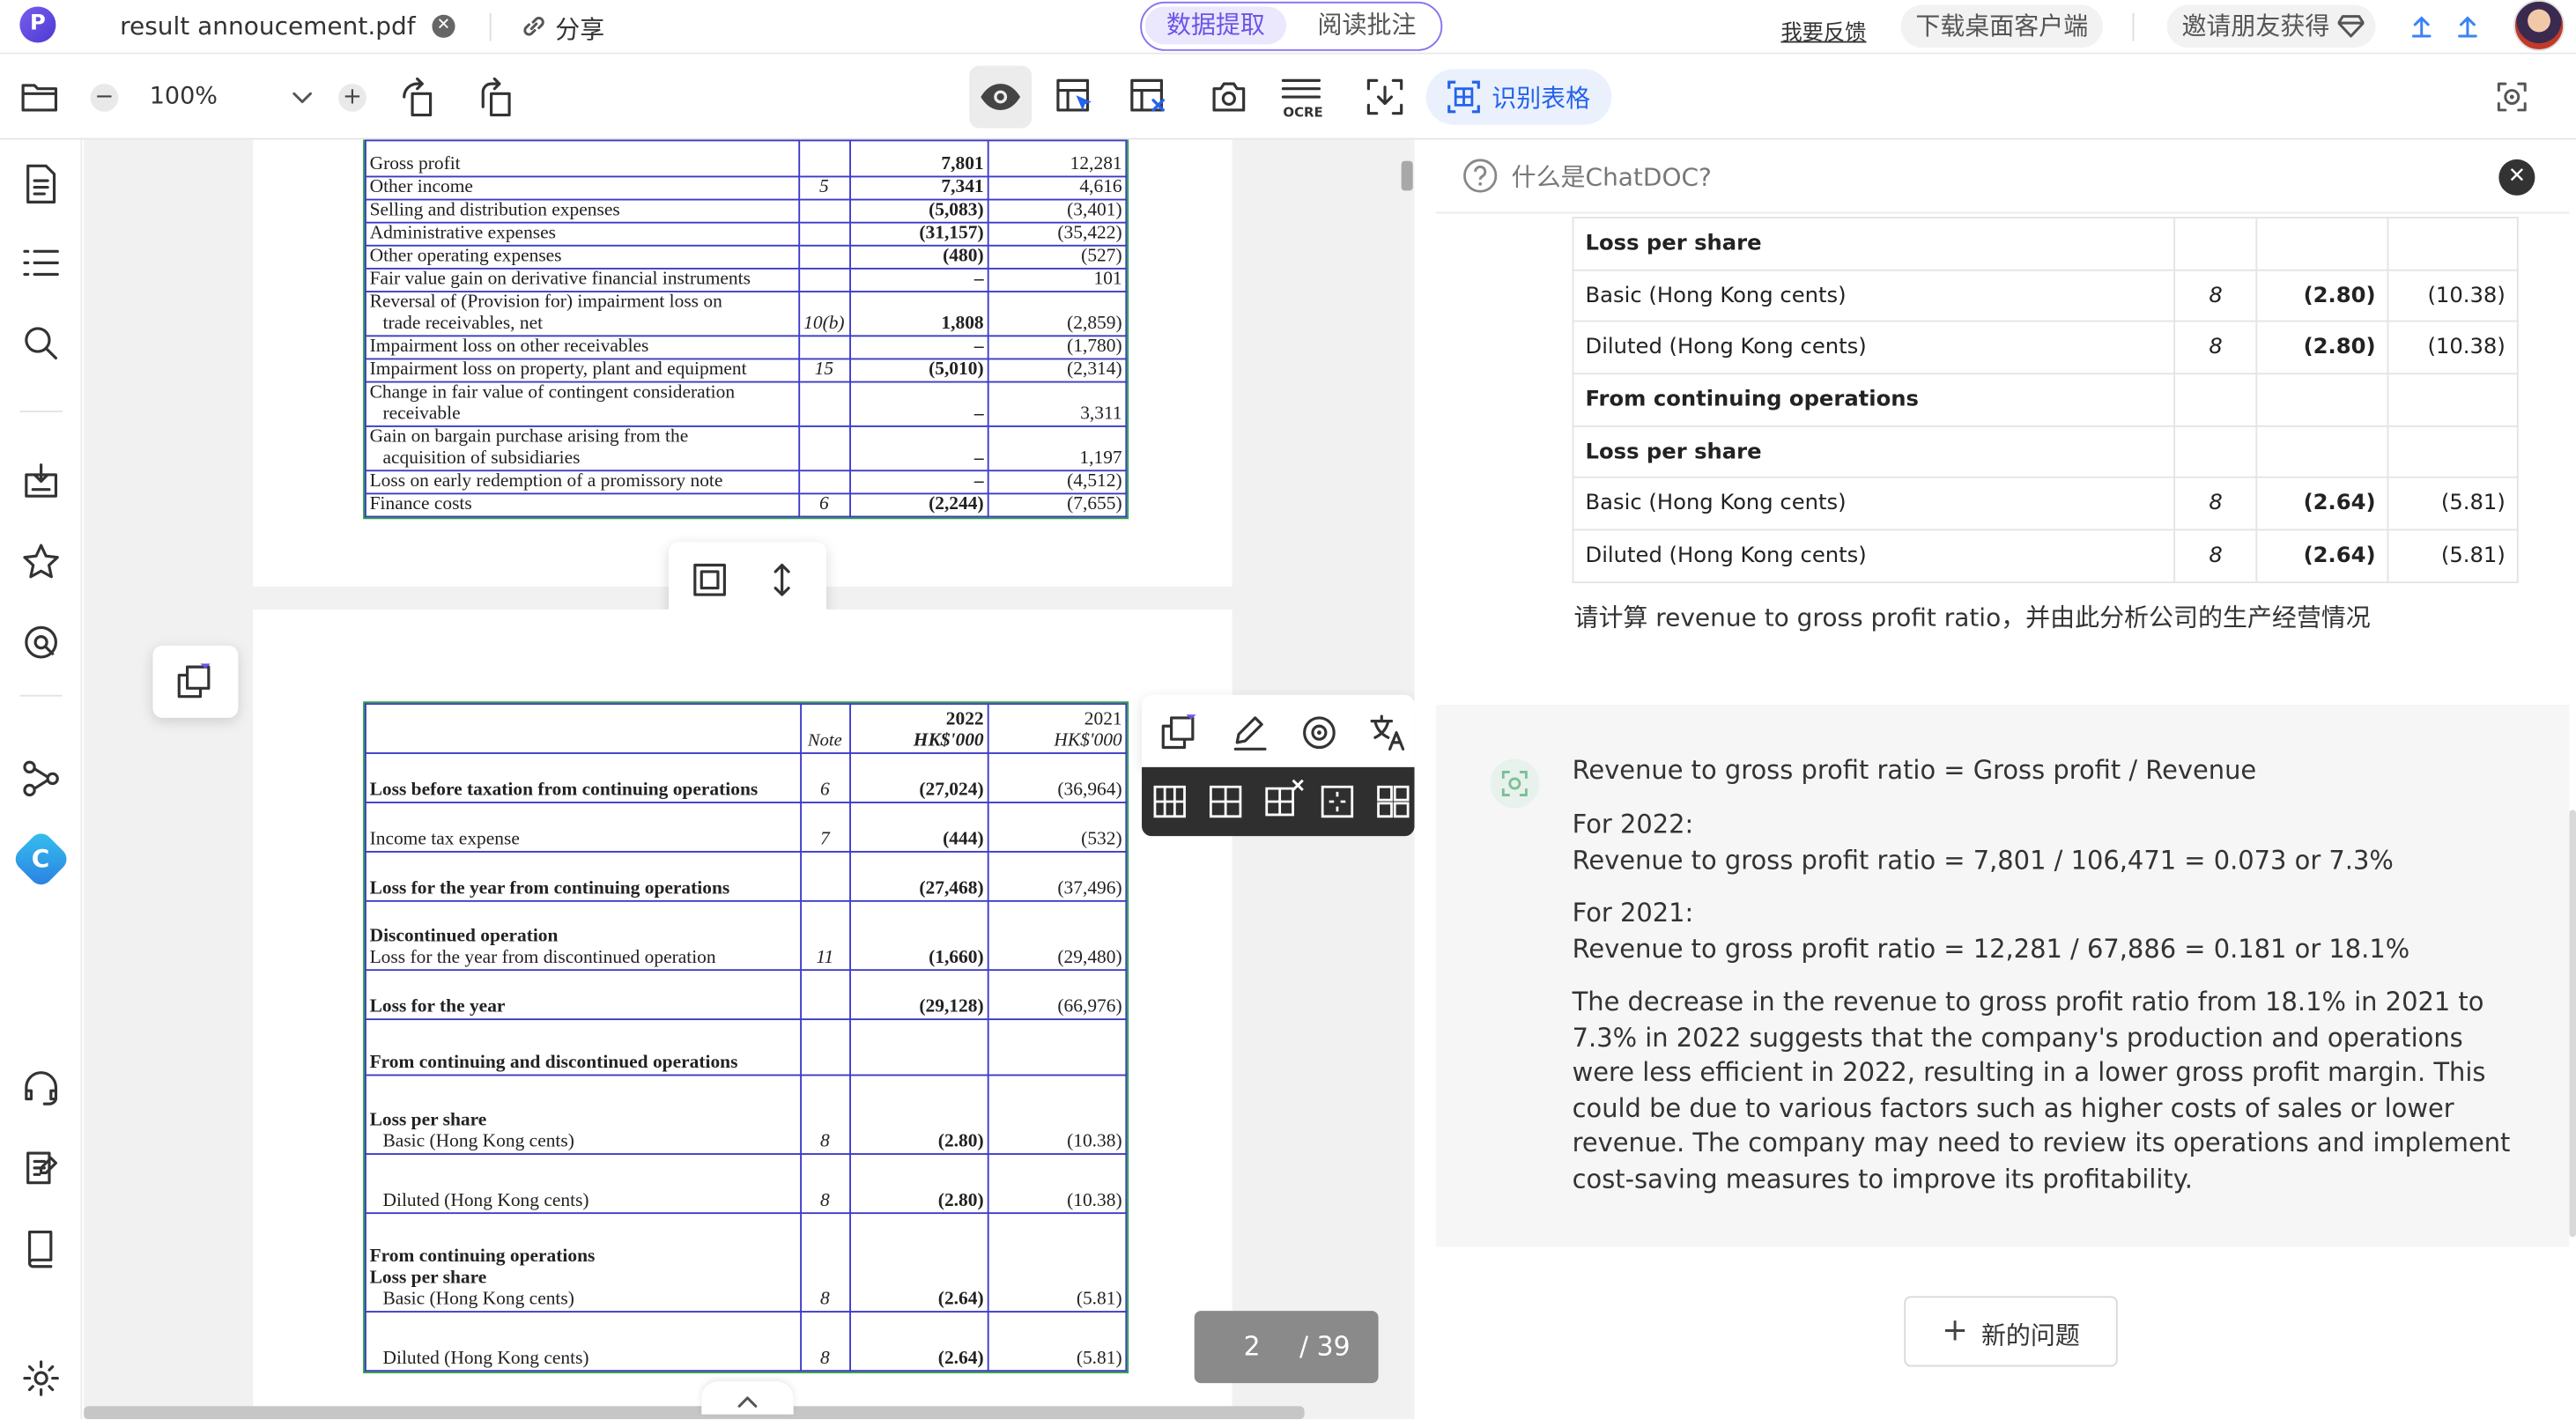 This screenshot has height=1420, width=2576. I want to click on delete-table-icon, so click(1148, 97).